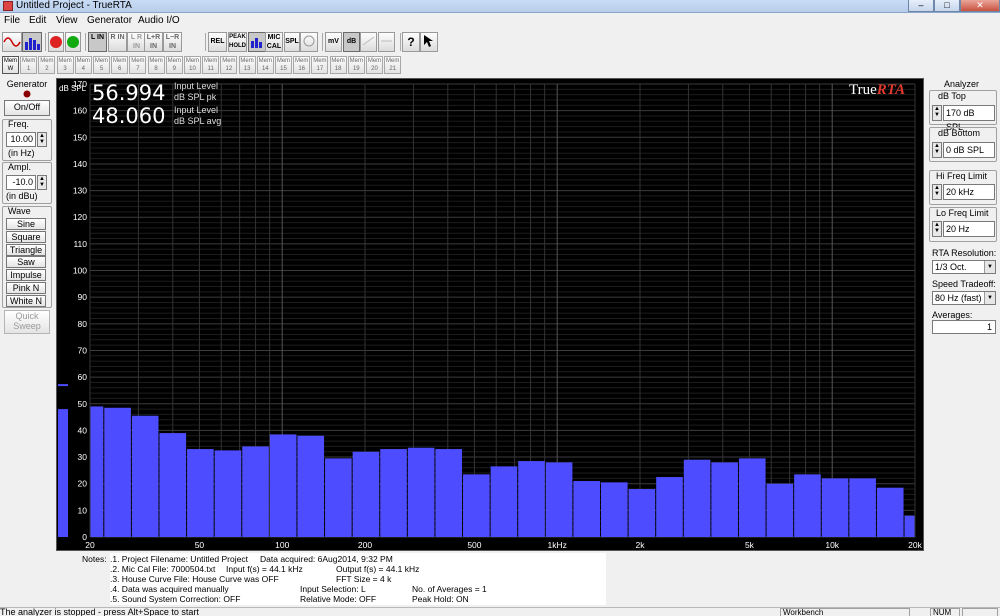  What do you see at coordinates (47, 65) in the screenshot?
I see `memory-button-2: Mem 2` at bounding box center [47, 65].